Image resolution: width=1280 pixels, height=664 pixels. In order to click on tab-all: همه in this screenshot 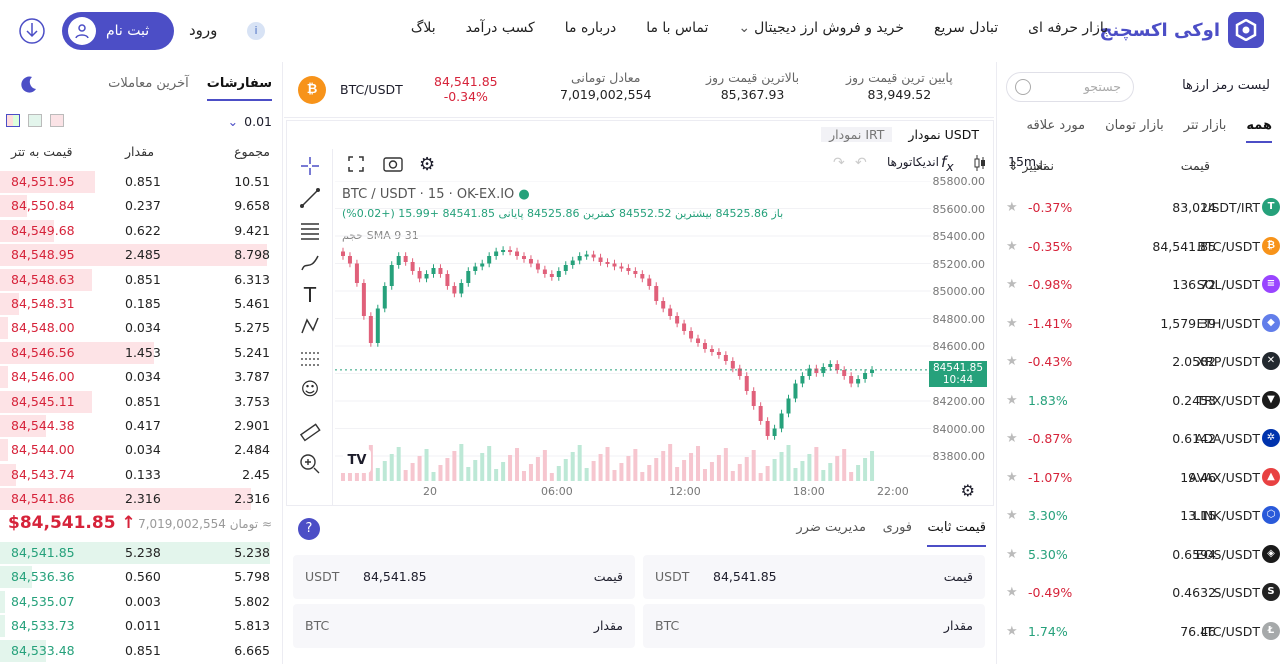, I will do `click(1259, 130)`.